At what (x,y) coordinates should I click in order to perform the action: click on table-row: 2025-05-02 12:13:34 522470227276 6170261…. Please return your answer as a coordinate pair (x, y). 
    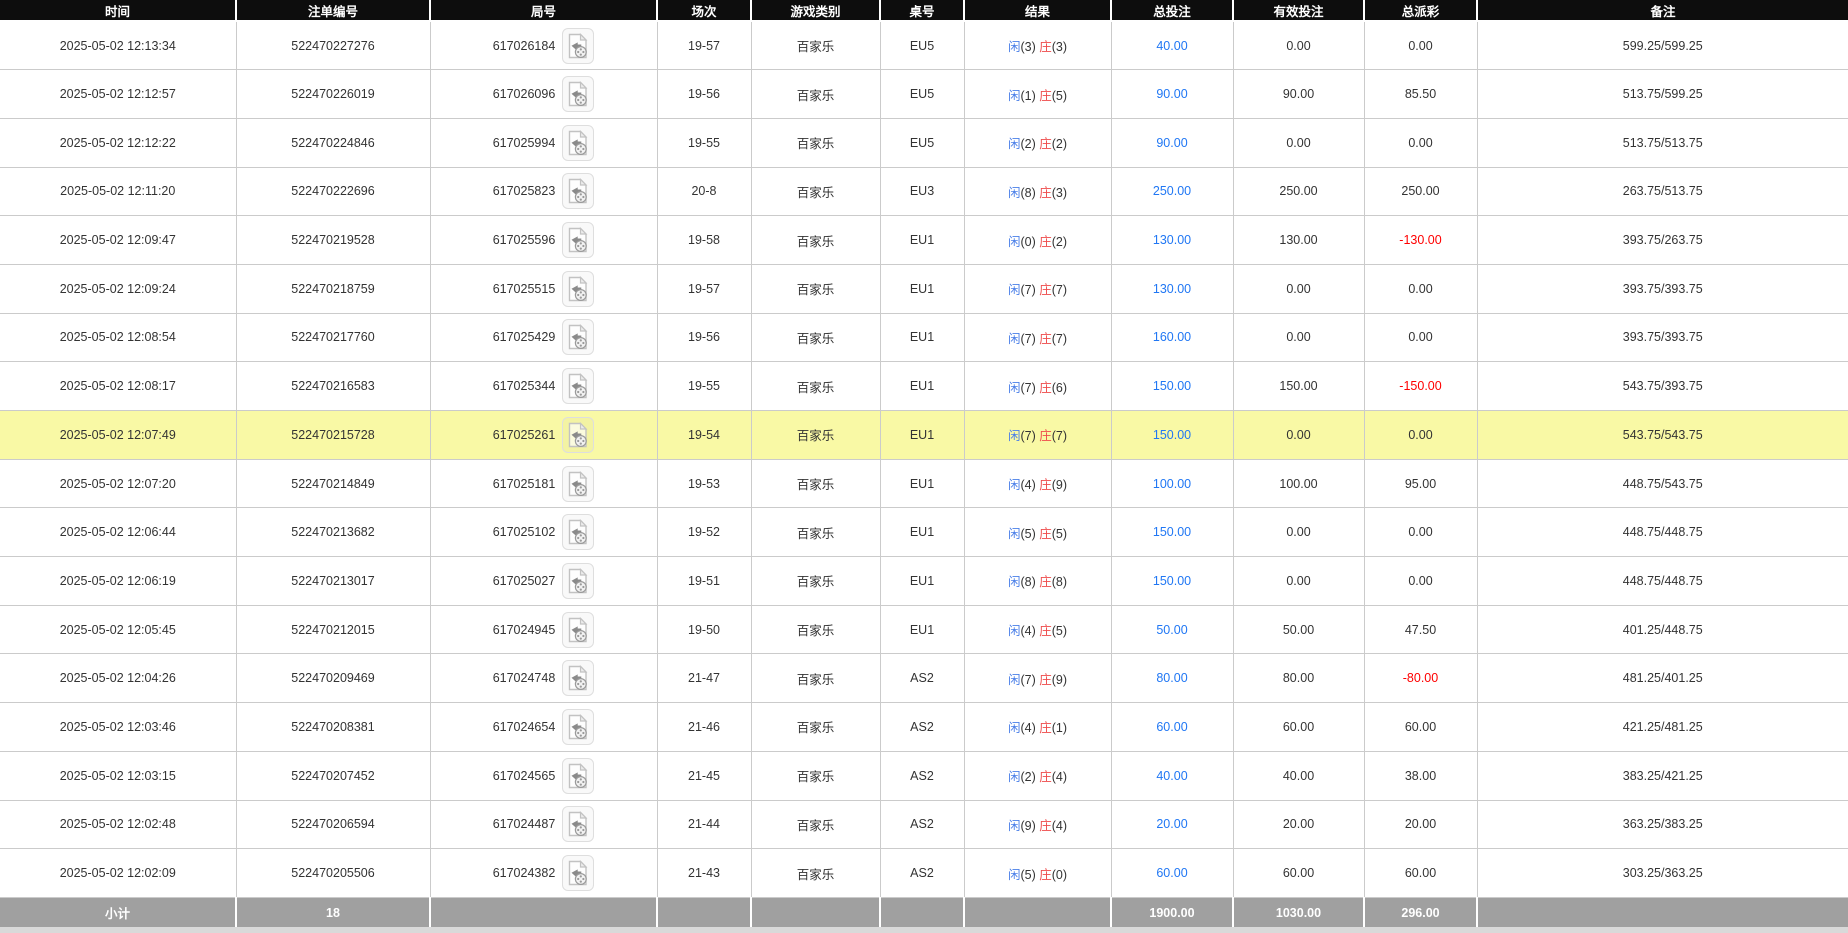
    Looking at the image, I should click on (924, 45).